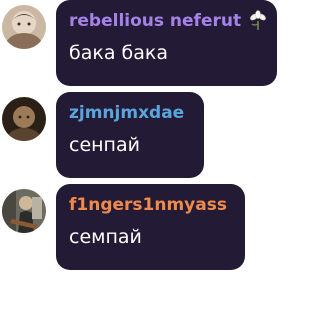 This screenshot has height=320, width=320. I want to click on username-label: f1ngers1nmyass, so click(148, 205).